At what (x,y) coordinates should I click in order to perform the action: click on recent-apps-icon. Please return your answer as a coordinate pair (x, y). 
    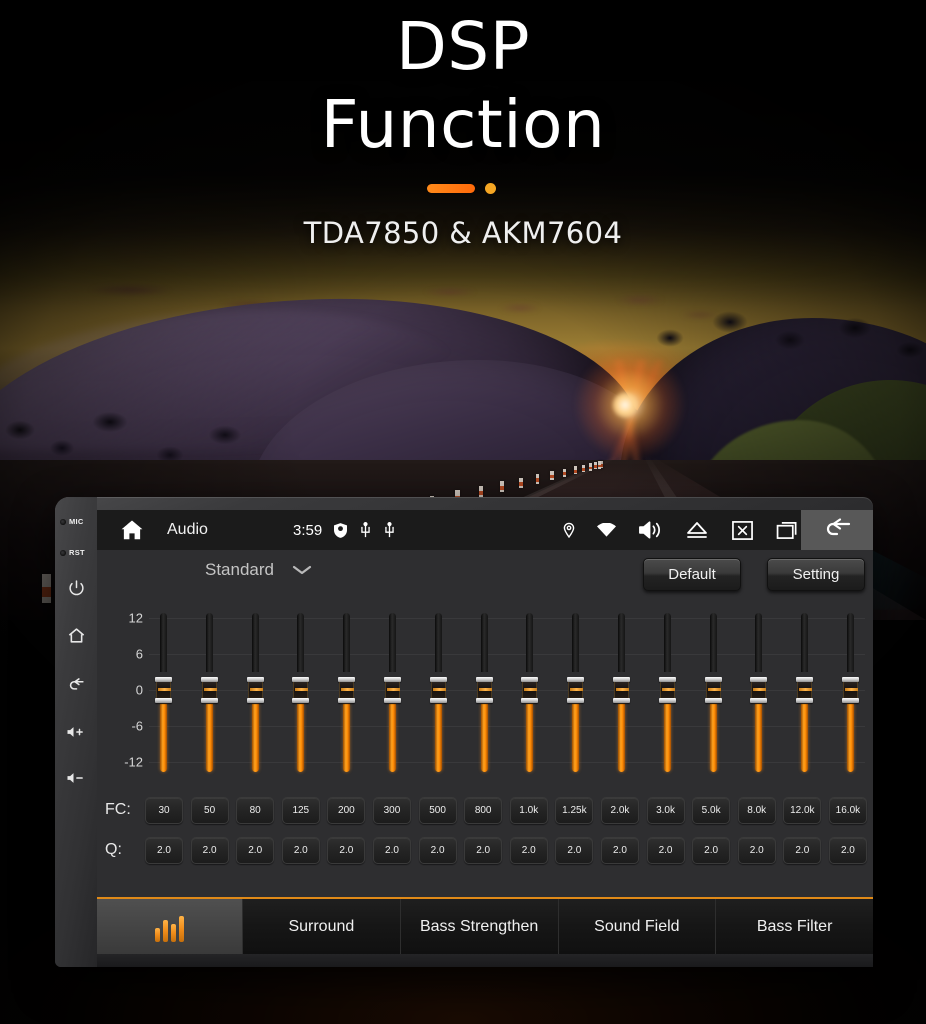
    Looking at the image, I should click on (788, 530).